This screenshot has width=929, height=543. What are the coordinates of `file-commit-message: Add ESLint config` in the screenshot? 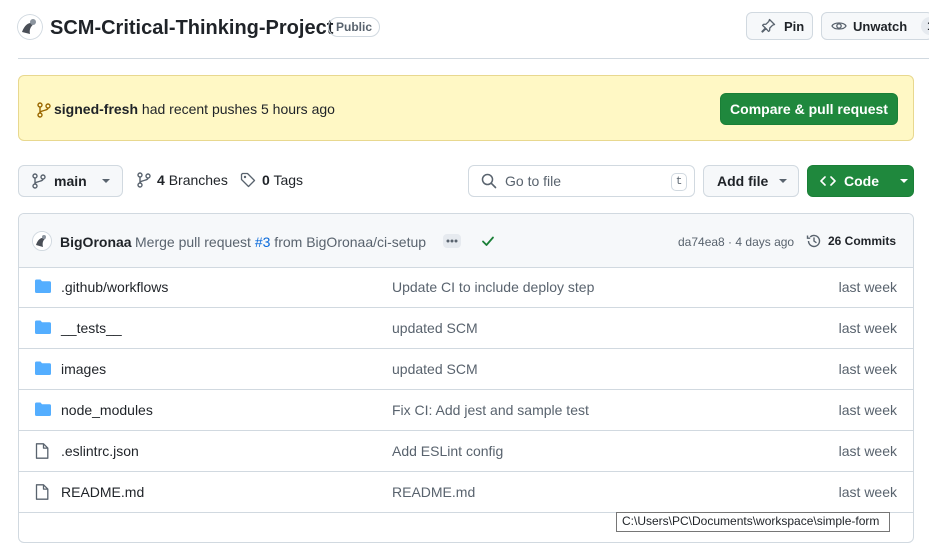 It's located at (447, 451).